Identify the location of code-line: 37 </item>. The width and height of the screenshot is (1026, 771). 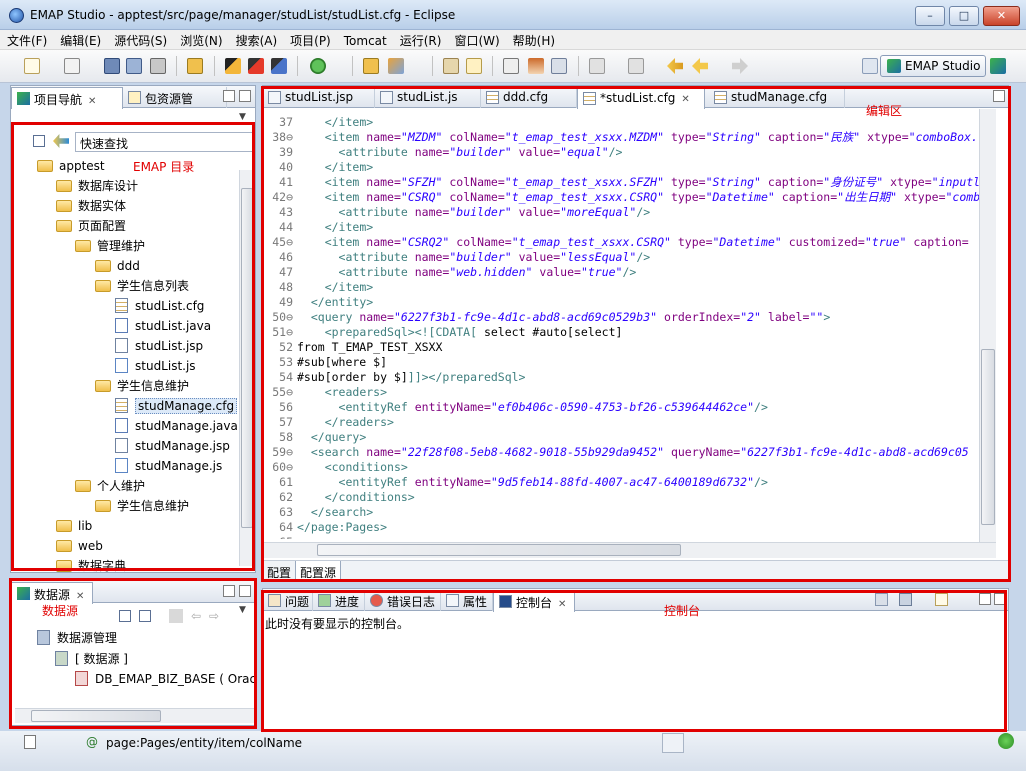
(318, 122).